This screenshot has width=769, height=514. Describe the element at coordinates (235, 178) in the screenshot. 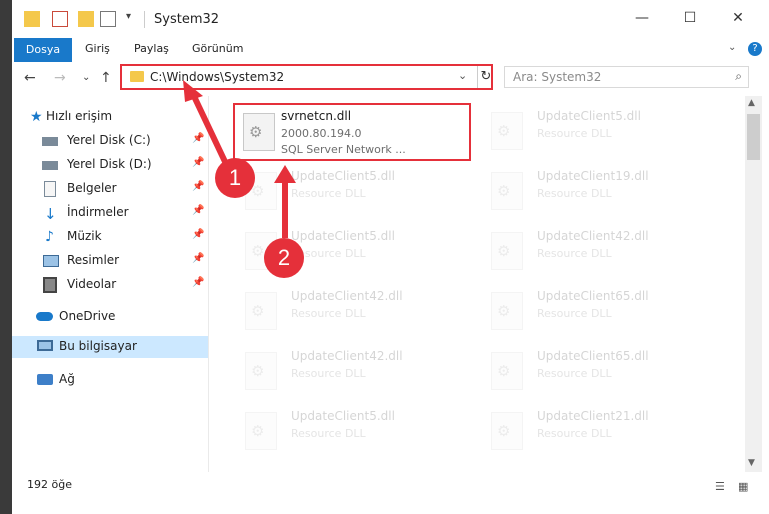

I see `step-badge-1: 1` at that location.